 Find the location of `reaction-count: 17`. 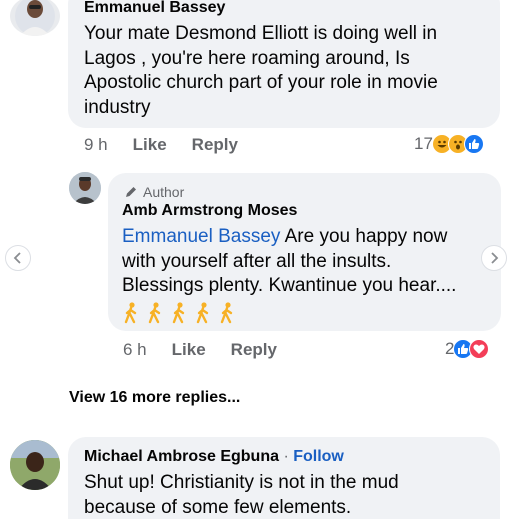

reaction-count: 17 is located at coordinates (423, 143).